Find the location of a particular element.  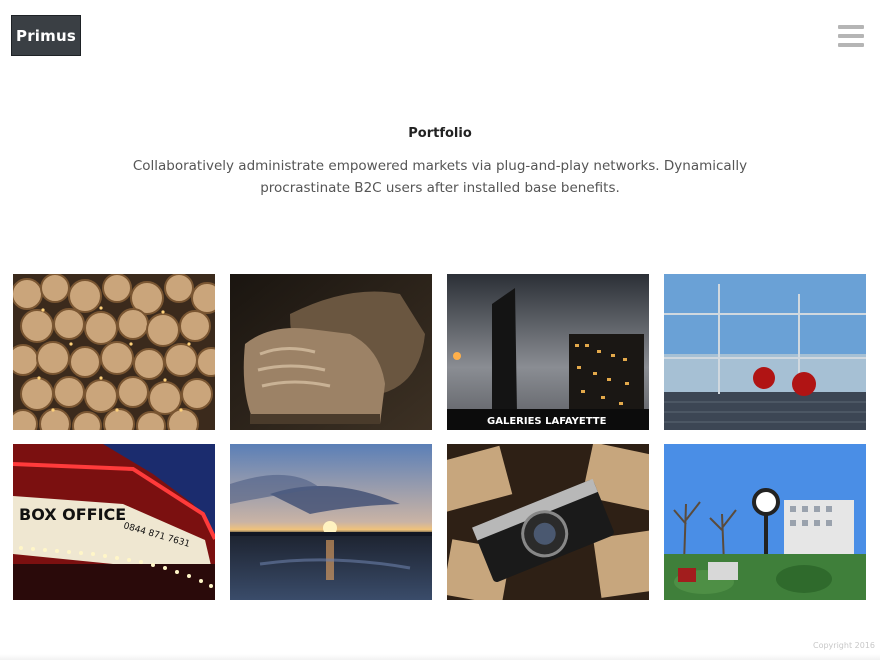

portfolio-item-boots is located at coordinates (331, 352).